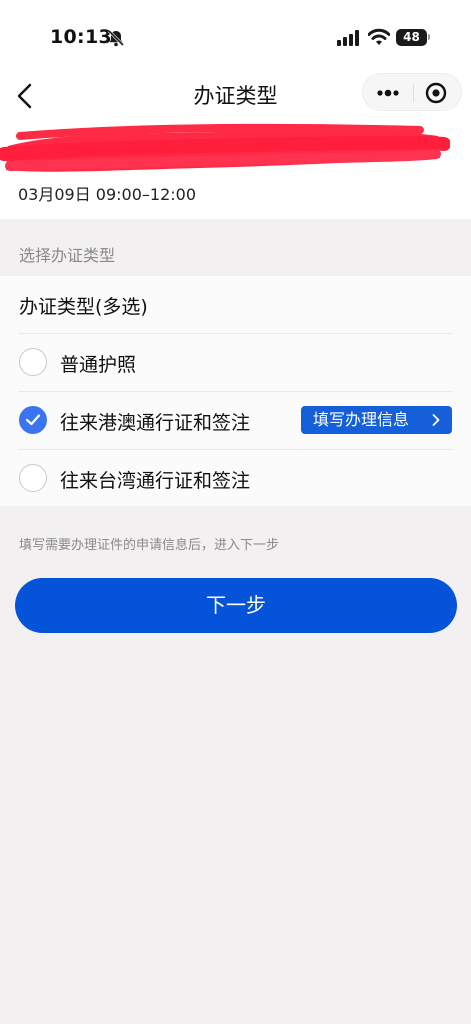 This screenshot has height=1024, width=471. I want to click on option-label: 往来台湾通行证和签注, so click(155, 481).